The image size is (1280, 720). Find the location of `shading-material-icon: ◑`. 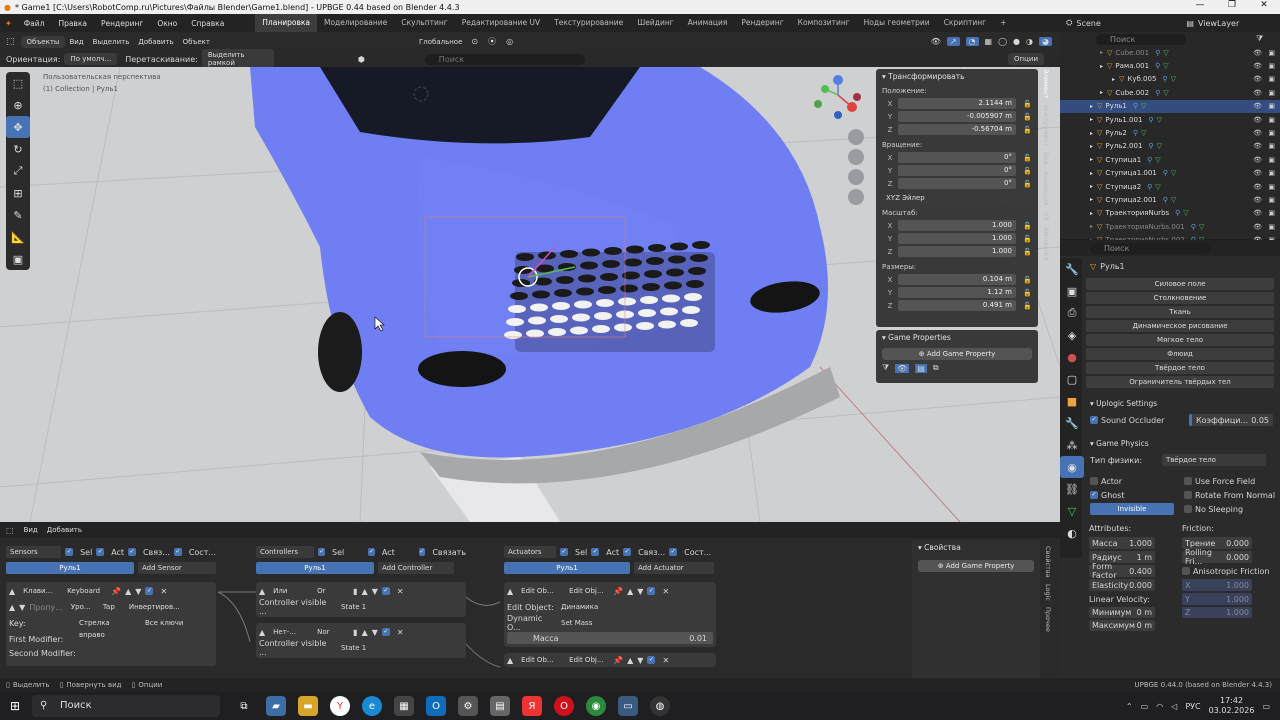

shading-material-icon: ◑ is located at coordinates (1029, 41).